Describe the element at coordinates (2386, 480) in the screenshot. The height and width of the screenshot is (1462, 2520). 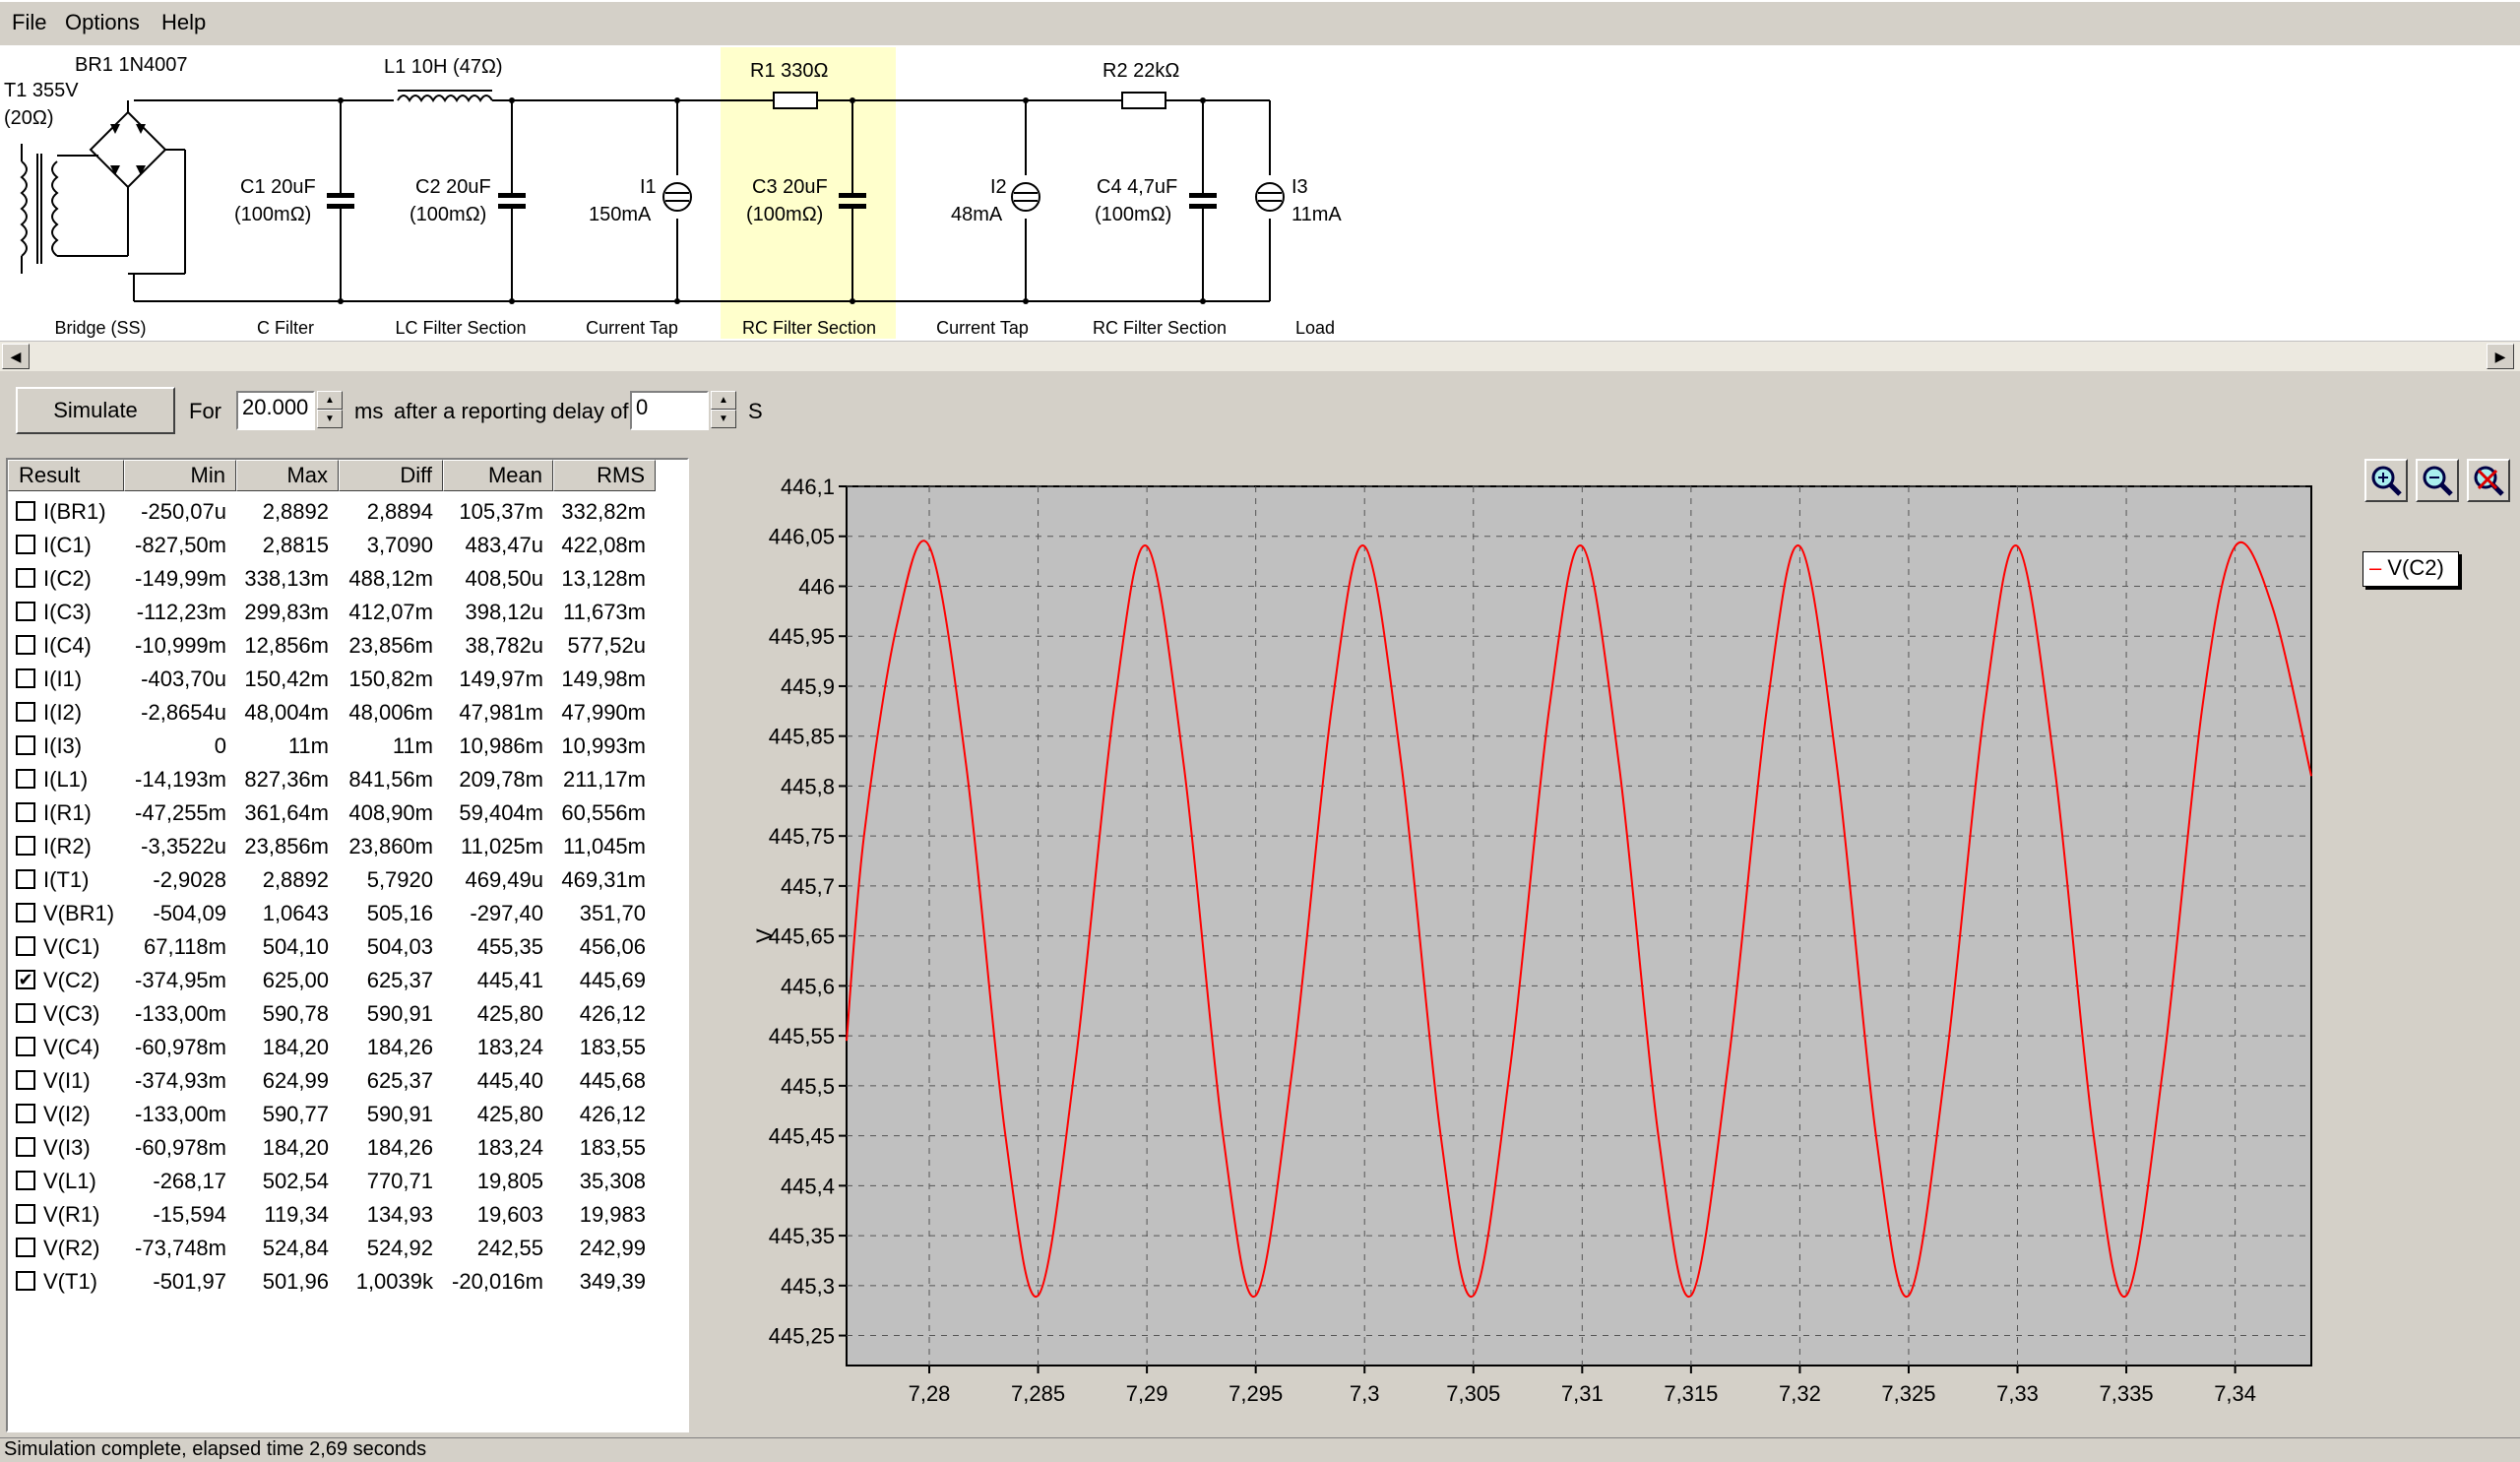
I see `zoom-in-button` at that location.